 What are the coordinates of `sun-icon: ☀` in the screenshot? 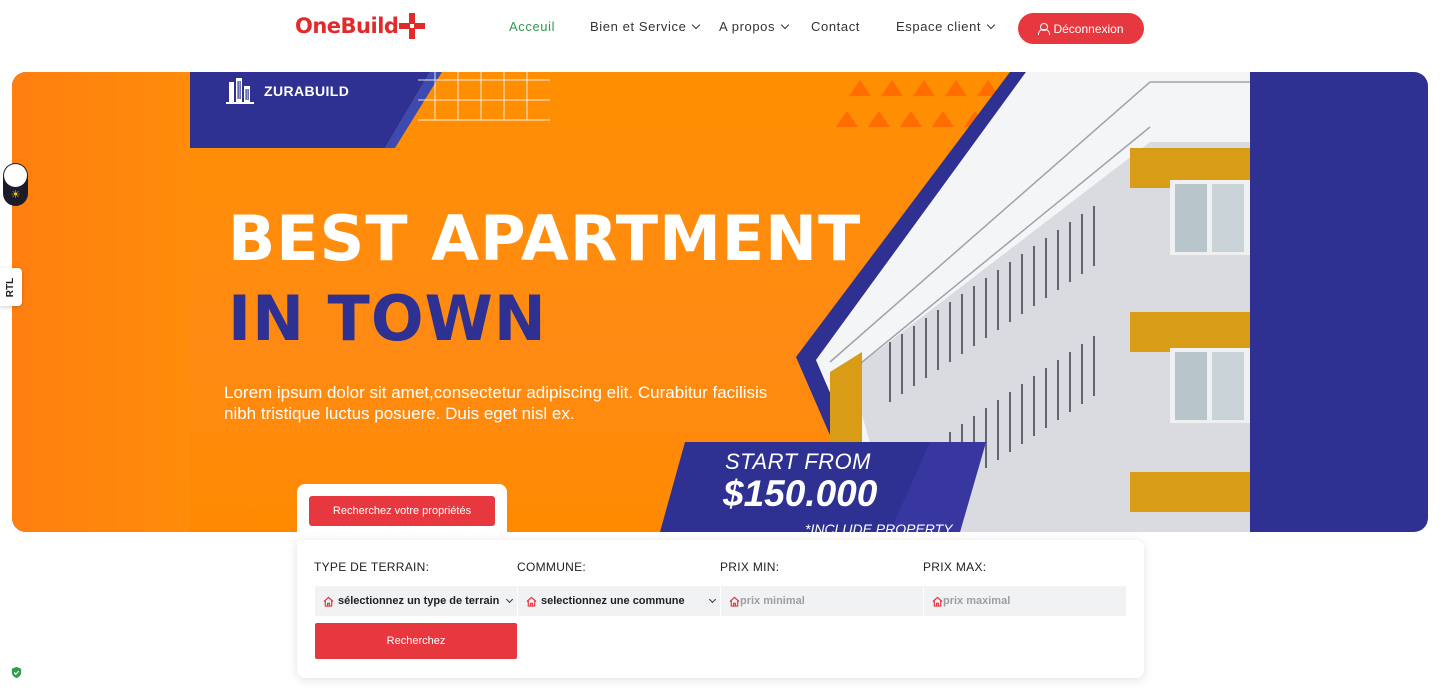 It's located at (15, 195).